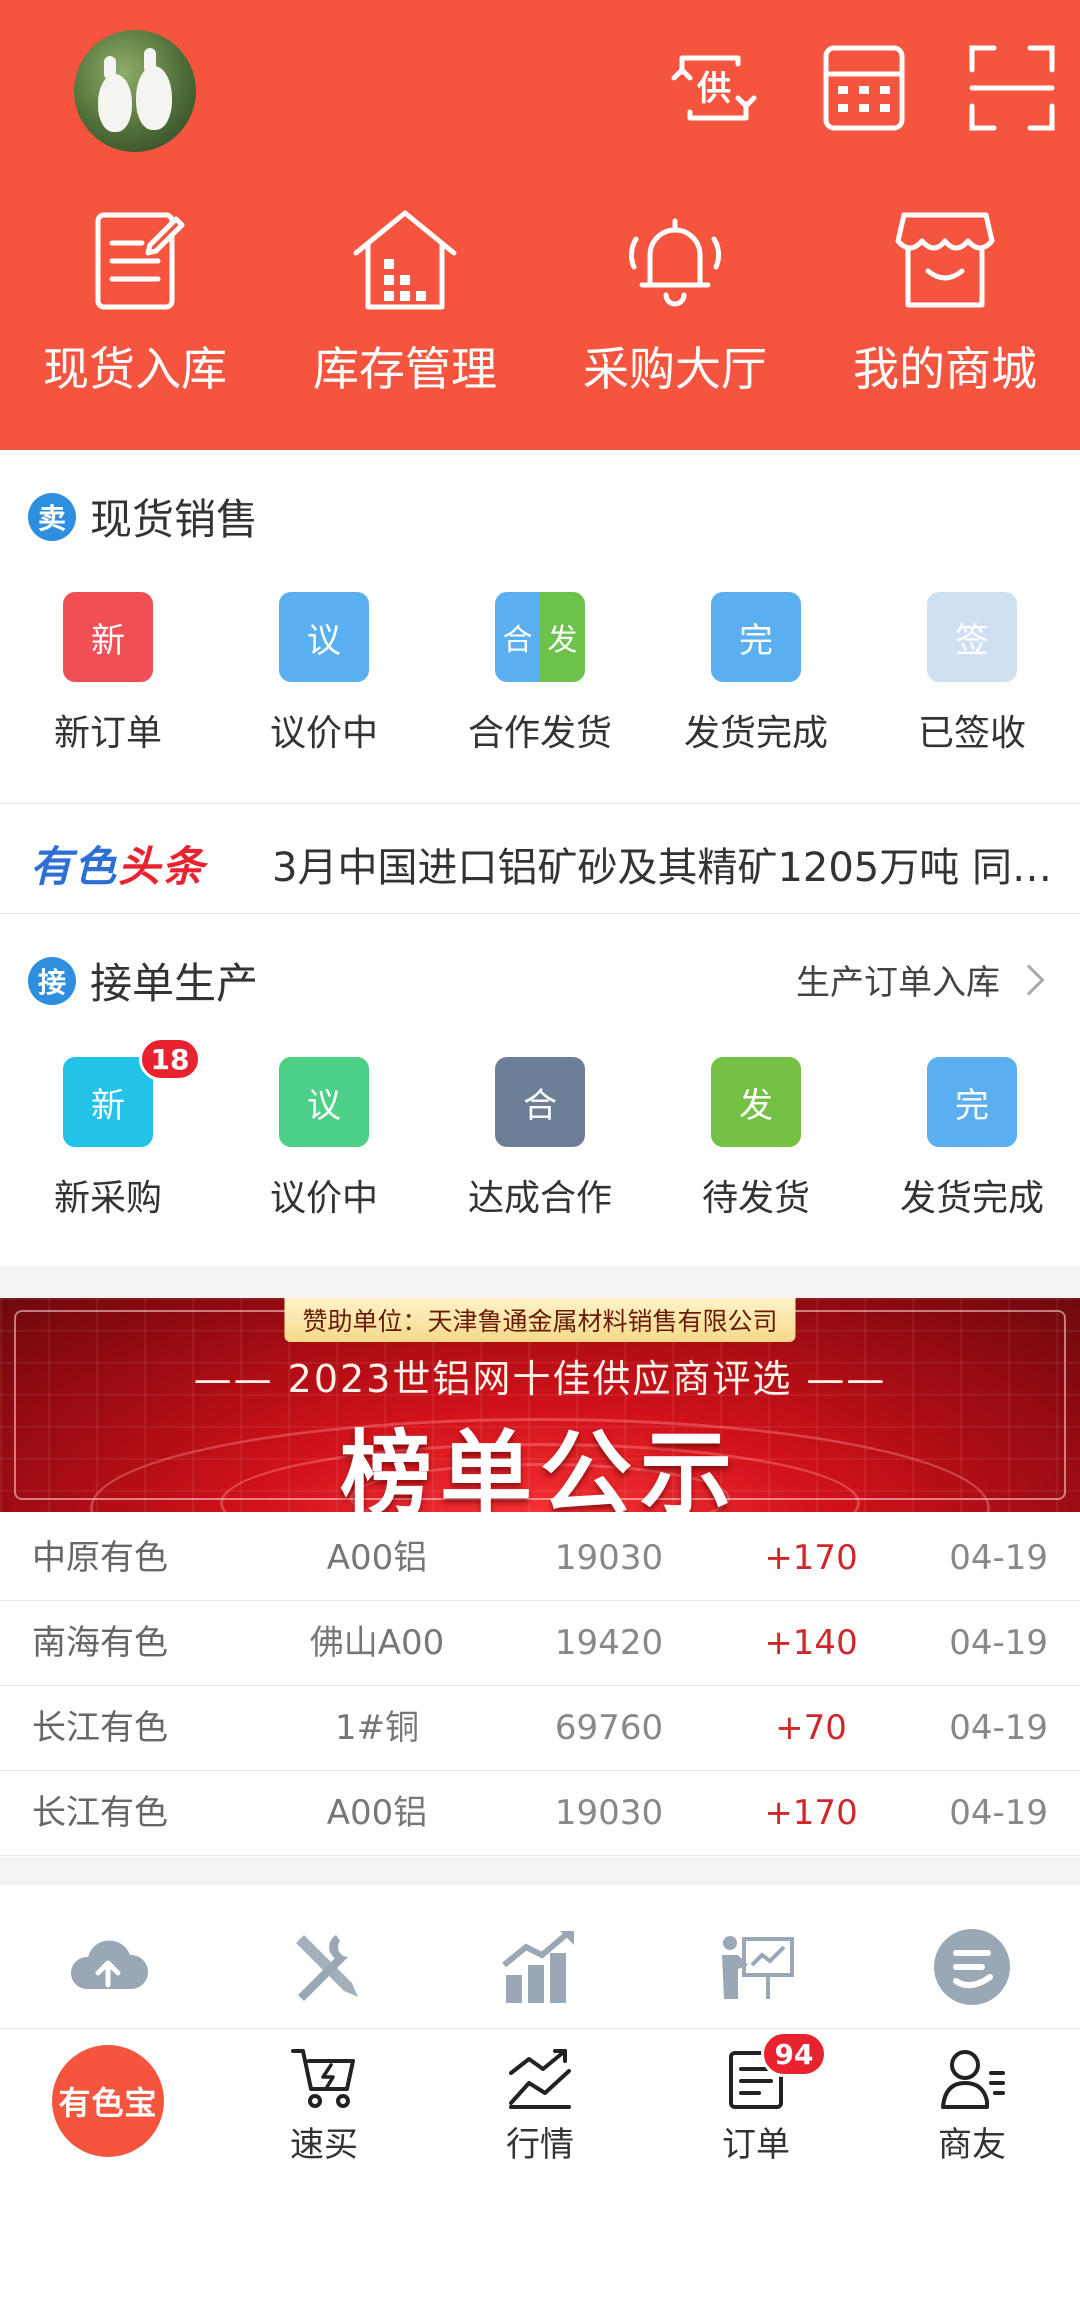 The width and height of the screenshot is (1080, 2305). I want to click on tab-contacts: 商友, so click(972, 2104).